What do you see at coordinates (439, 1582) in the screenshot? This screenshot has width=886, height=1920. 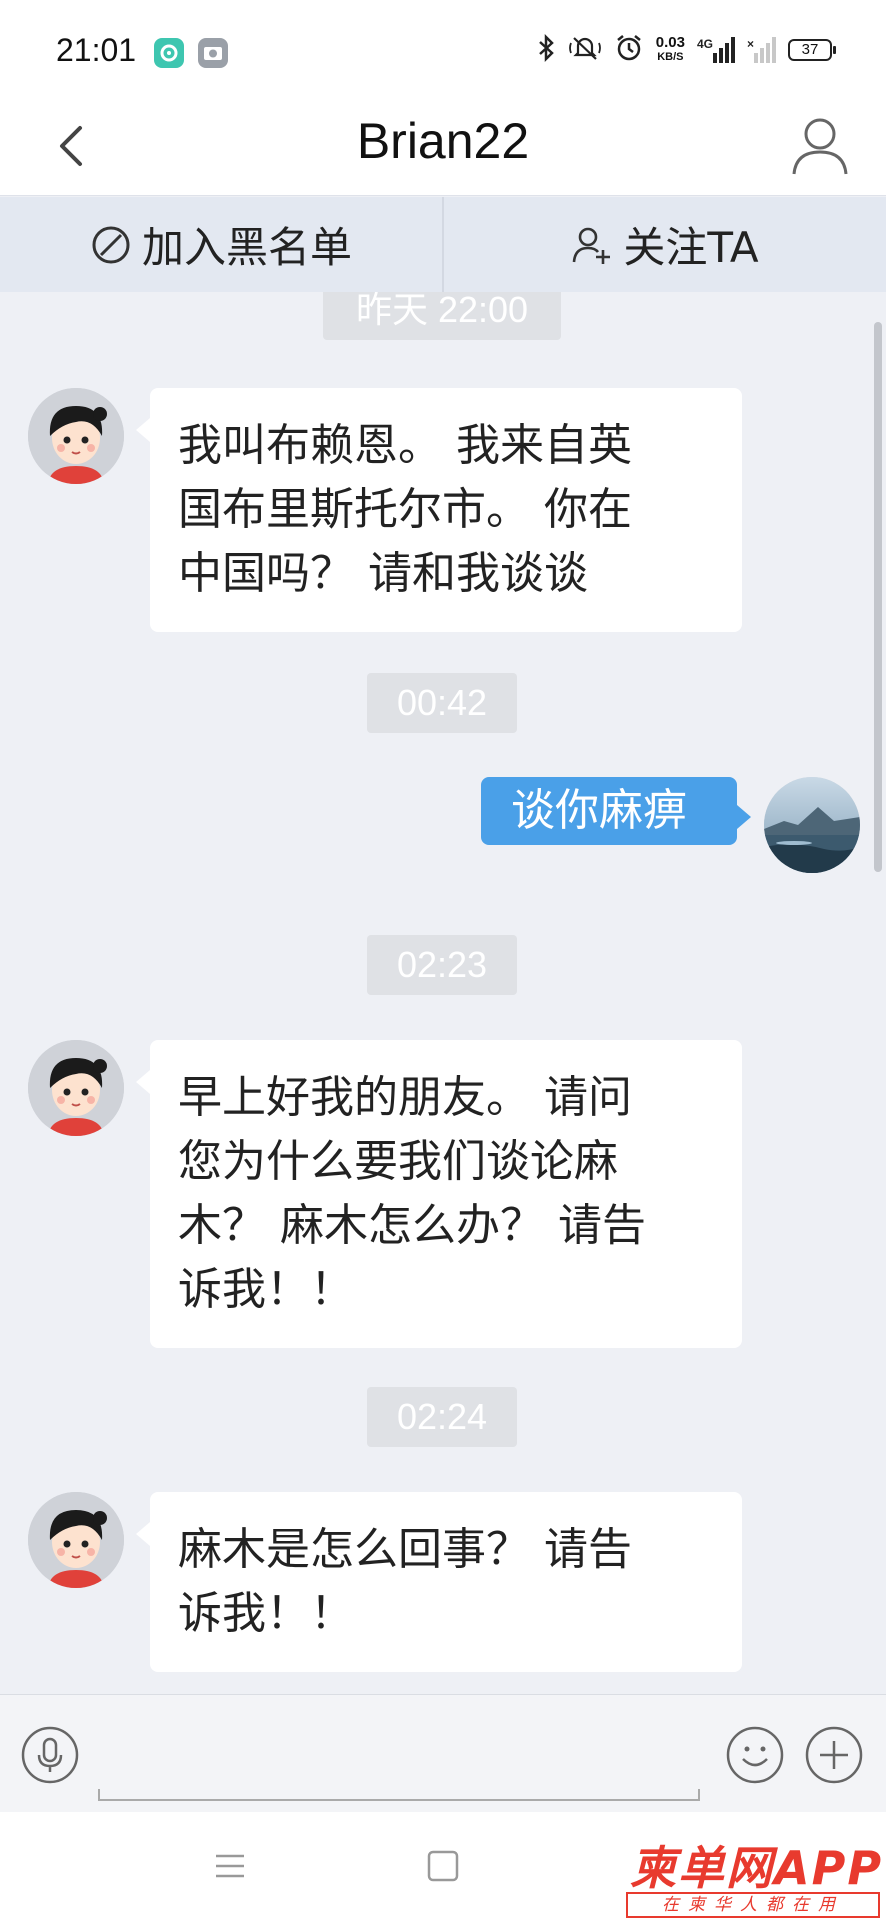 I see `message-bubble-incoming: 麻木是怎么回事？ 请告 诉我！！` at bounding box center [439, 1582].